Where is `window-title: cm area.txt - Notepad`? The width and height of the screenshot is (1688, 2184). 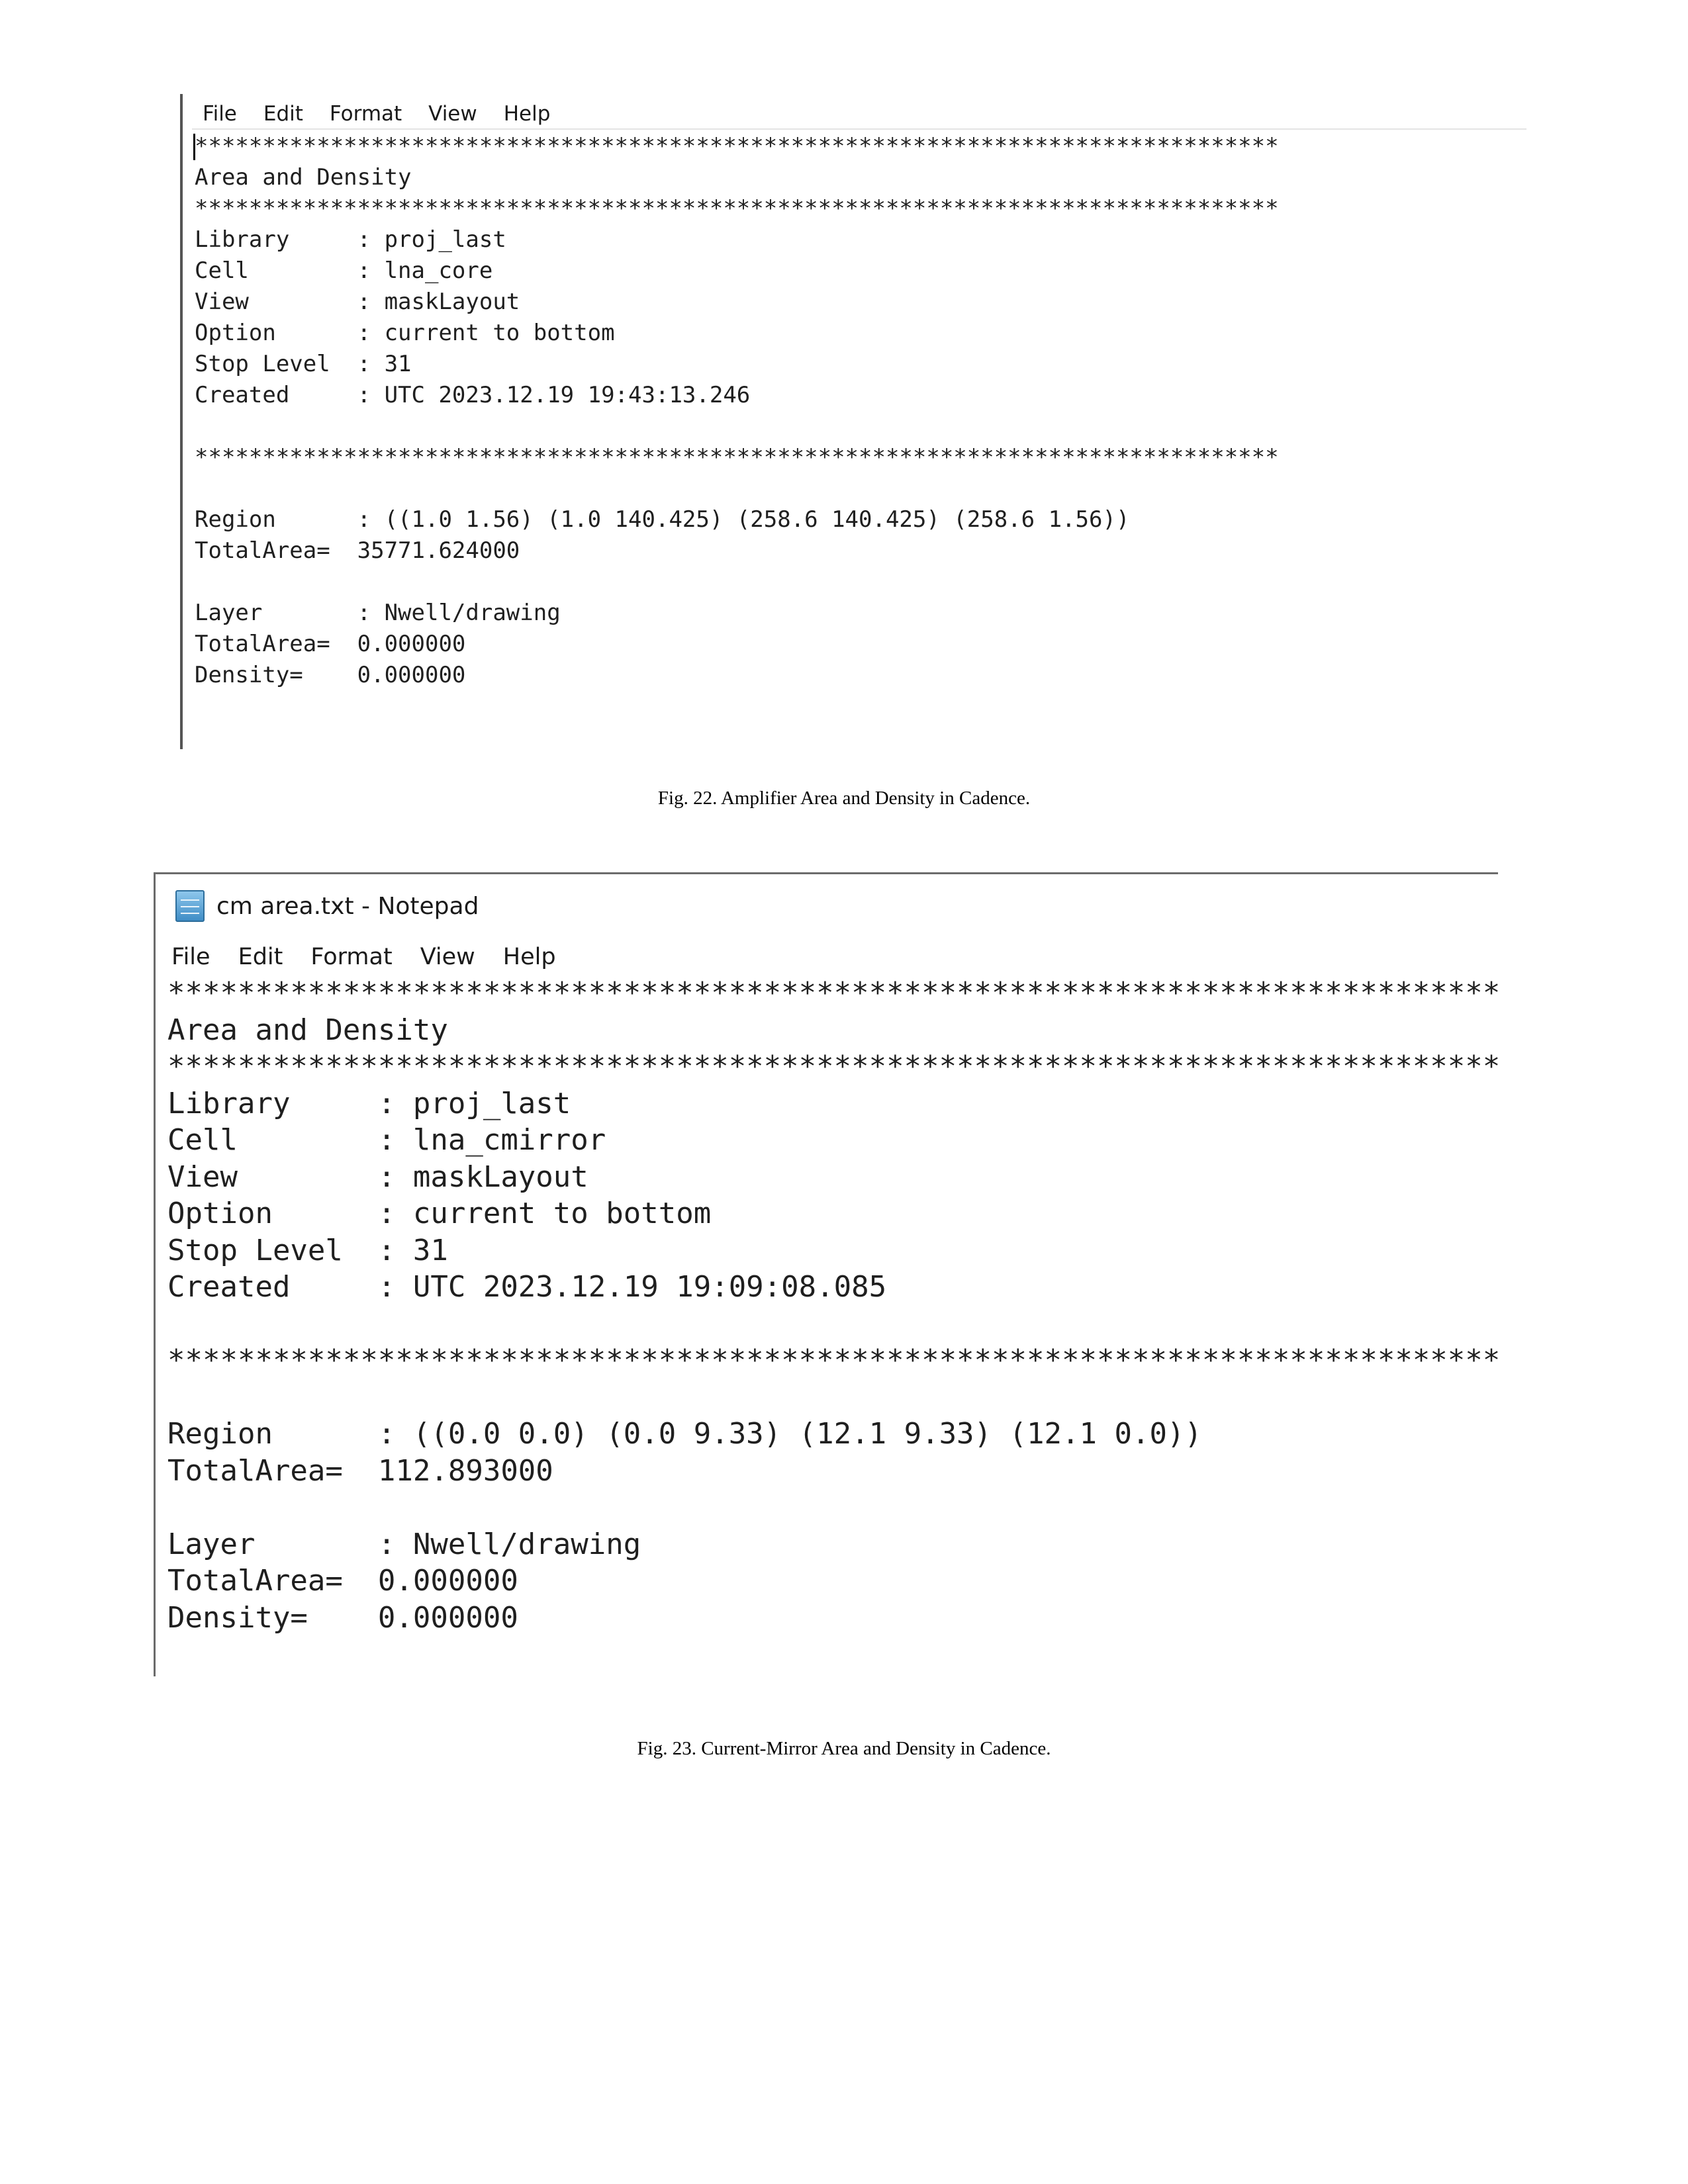
window-title: cm area.txt - Notepad is located at coordinates (347, 906).